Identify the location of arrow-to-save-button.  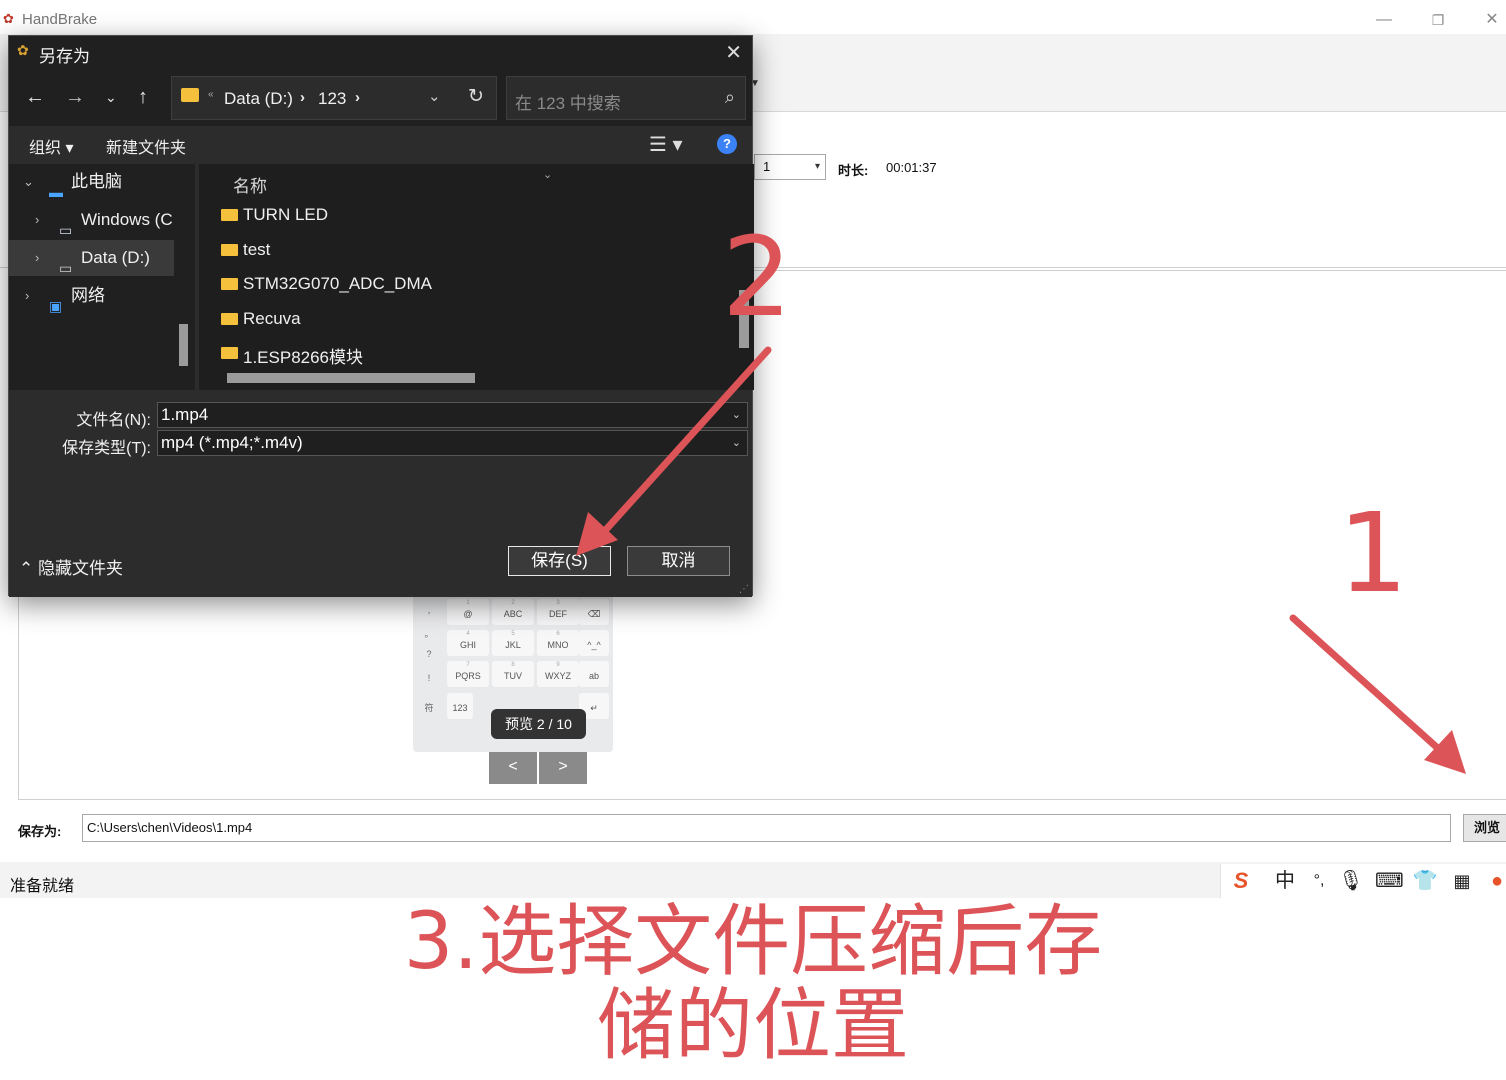
(685, 442).